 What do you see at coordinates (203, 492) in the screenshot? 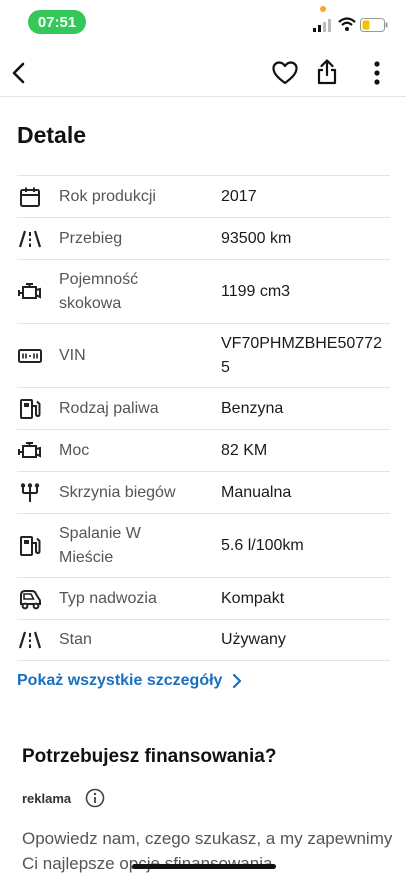
I see `detail-row-gearbox: Skrzynia biegów Manualna` at bounding box center [203, 492].